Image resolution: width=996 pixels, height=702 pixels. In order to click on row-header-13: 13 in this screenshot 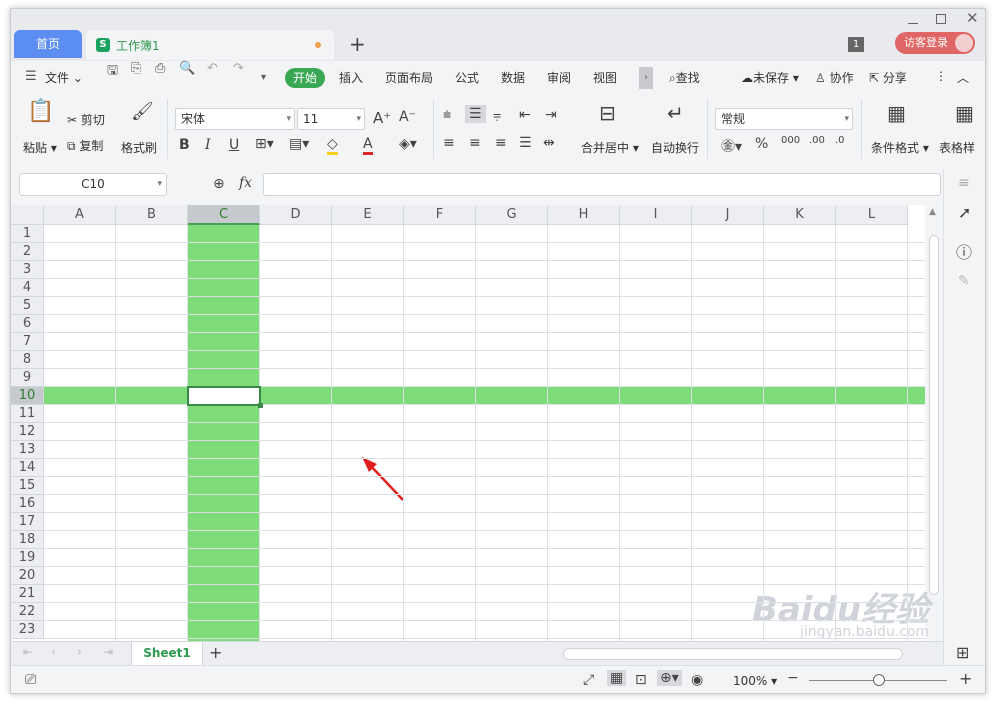, I will do `click(27, 450)`.